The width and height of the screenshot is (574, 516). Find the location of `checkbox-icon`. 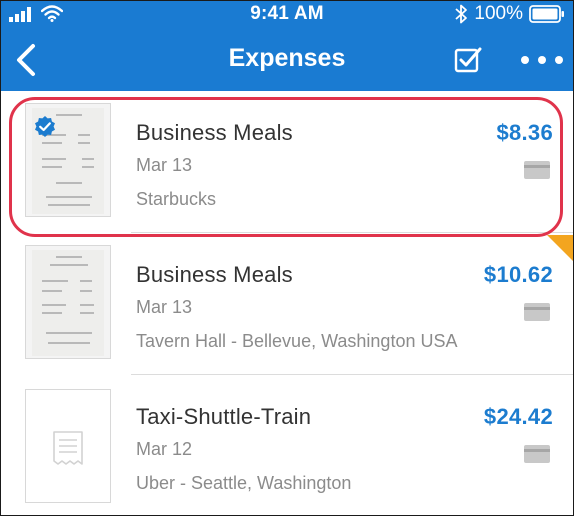

checkbox-icon is located at coordinates (468, 60).